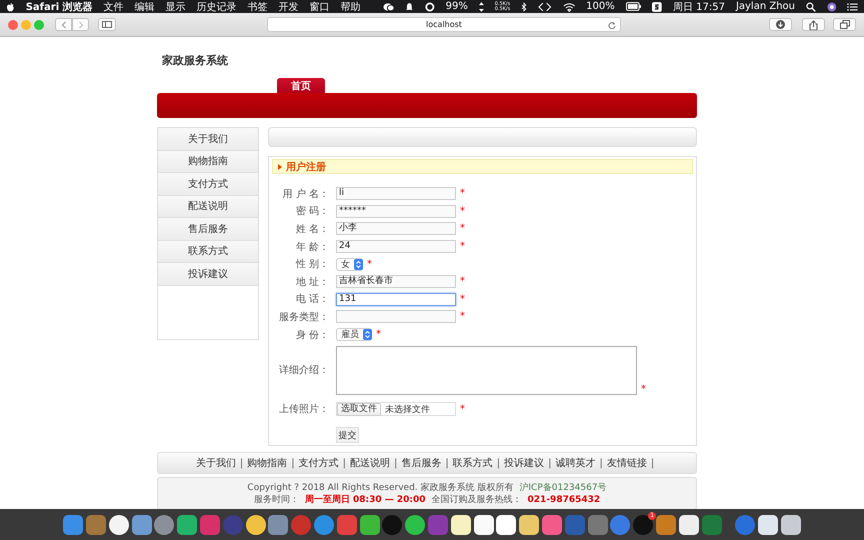  What do you see at coordinates (354, 335) in the screenshot?
I see `select-field: 雇员` at bounding box center [354, 335].